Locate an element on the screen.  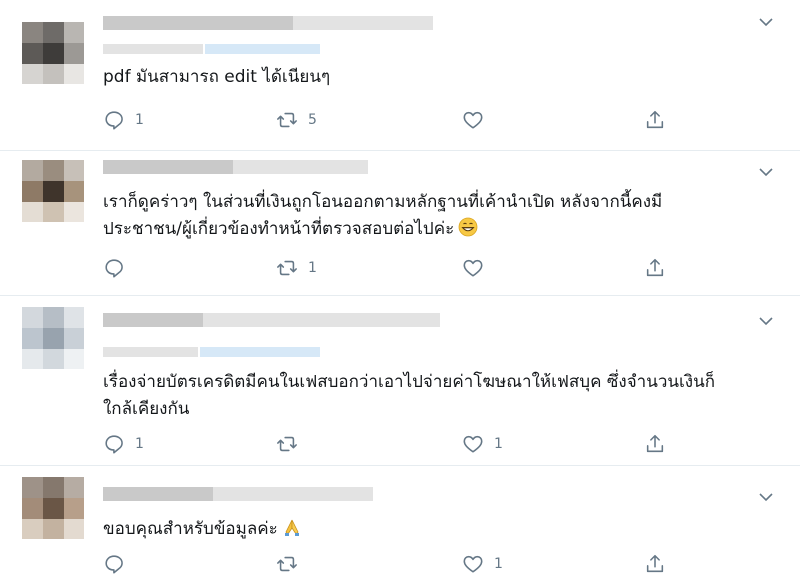
tweet-text-line: ใกล้เคียงกัน is located at coordinates (146, 409).